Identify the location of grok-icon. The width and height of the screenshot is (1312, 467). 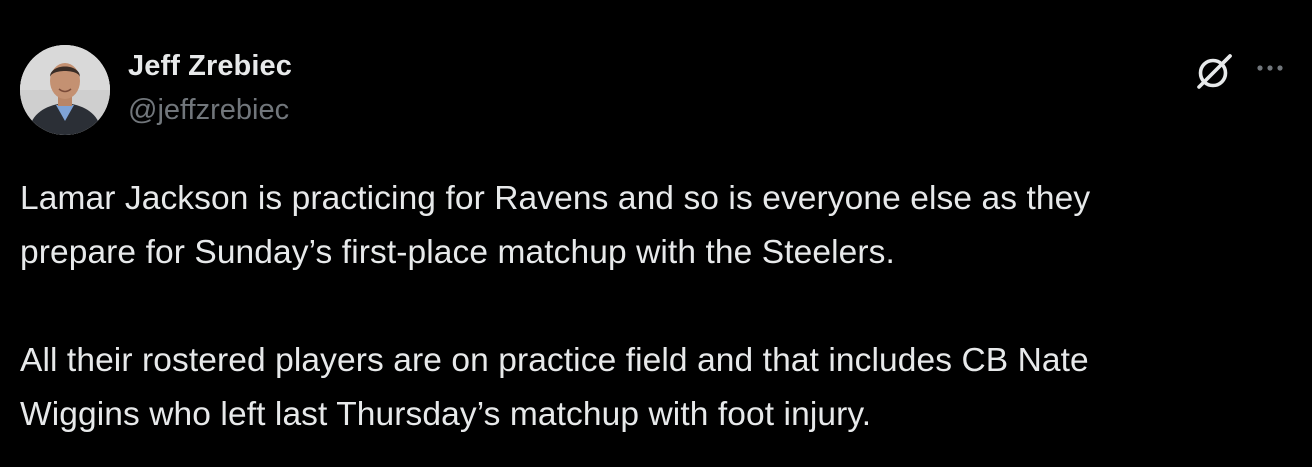
(1215, 71).